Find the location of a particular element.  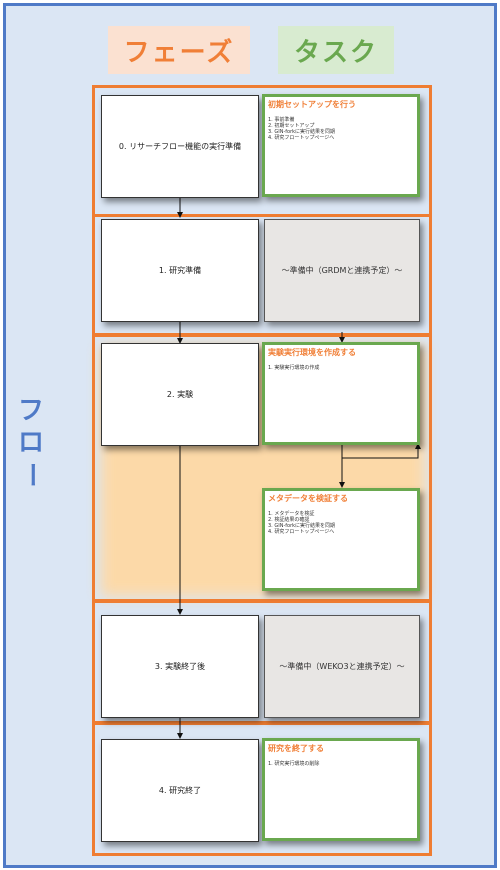

task-item: 1. 研究実行環境の削除 is located at coordinates (341, 764).